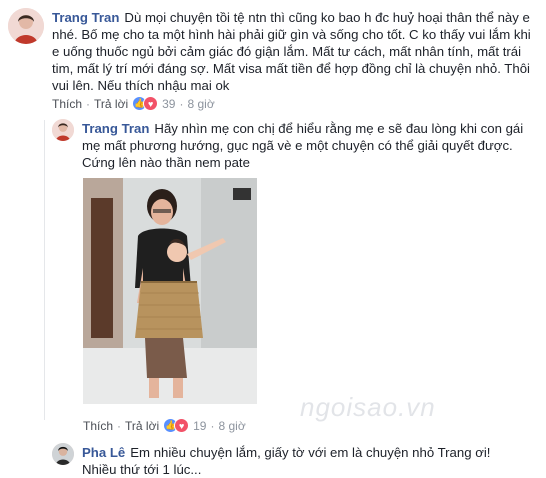 The width and height of the screenshot is (546, 478). I want to click on reaction-summary: 👍 ♥ 19, so click(184, 425).